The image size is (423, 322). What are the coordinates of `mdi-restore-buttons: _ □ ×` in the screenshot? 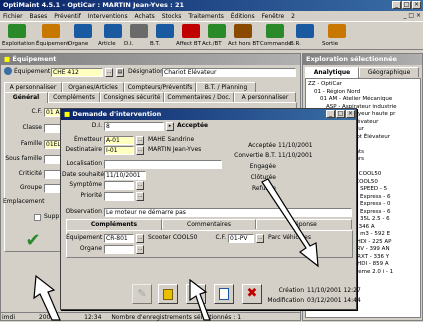 It's located at (407, 16).